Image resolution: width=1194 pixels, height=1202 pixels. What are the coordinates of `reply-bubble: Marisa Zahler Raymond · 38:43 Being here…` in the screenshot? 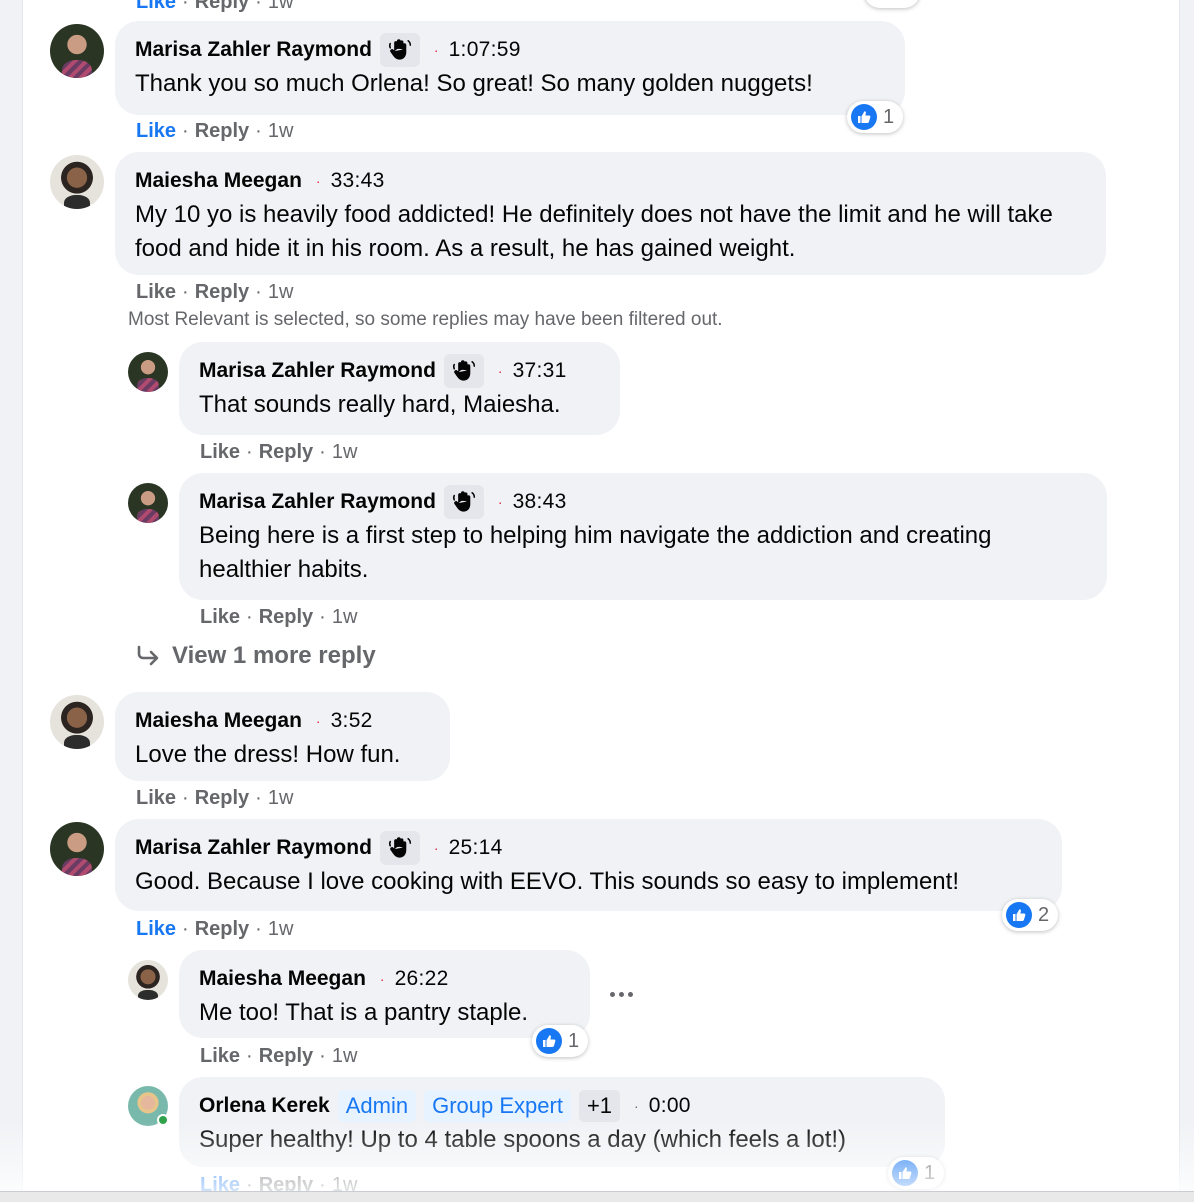 It's located at (643, 536).